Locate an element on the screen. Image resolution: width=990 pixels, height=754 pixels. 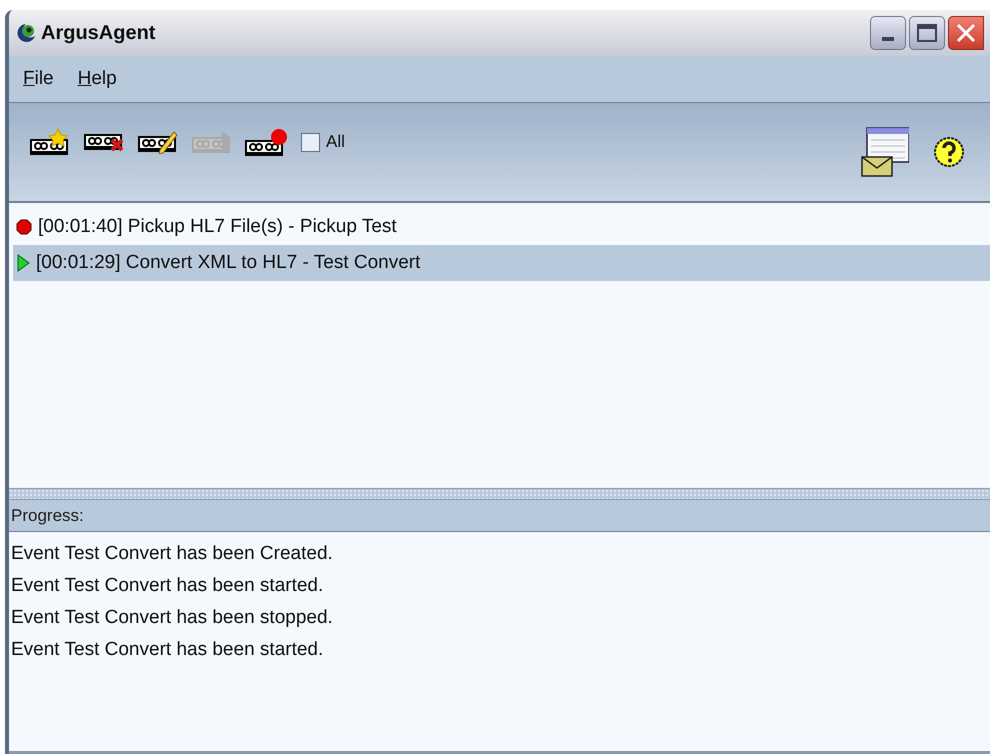
event-text: [00:01:29] Convert XML to HL7 - Test Convert is located at coordinates (228, 262).